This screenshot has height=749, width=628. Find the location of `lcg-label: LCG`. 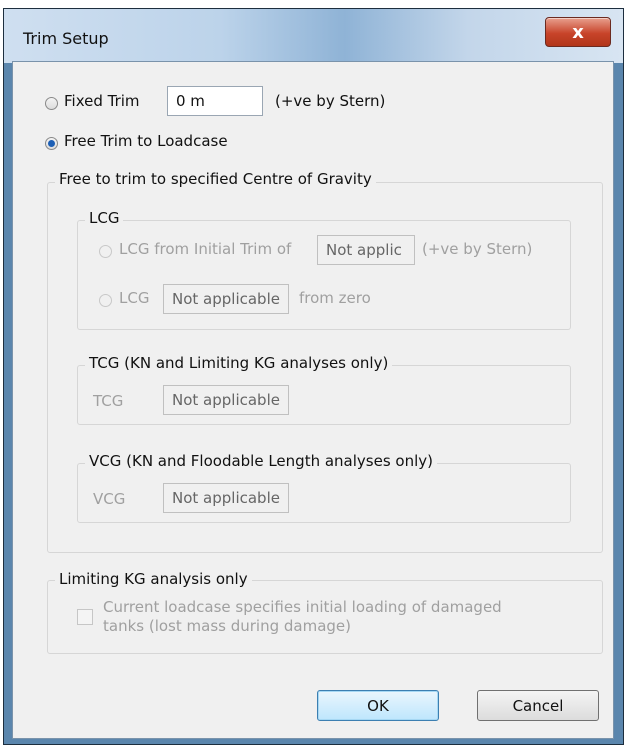

lcg-label: LCG is located at coordinates (134, 298).